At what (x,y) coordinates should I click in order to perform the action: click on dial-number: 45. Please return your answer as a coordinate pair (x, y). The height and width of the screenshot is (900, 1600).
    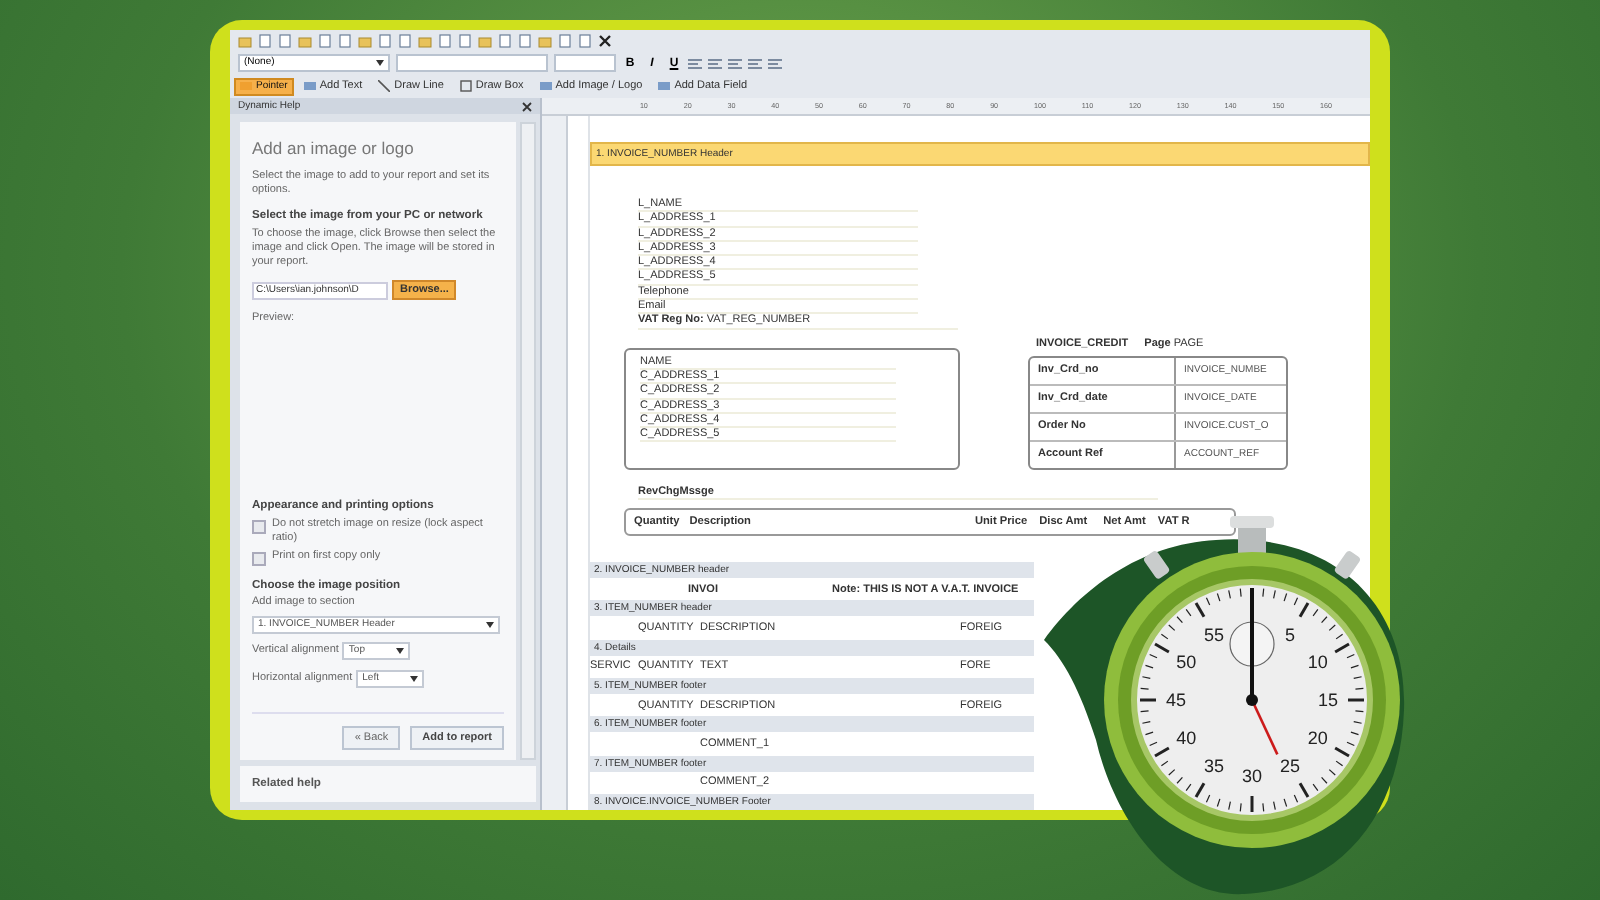
    Looking at the image, I should click on (1176, 700).